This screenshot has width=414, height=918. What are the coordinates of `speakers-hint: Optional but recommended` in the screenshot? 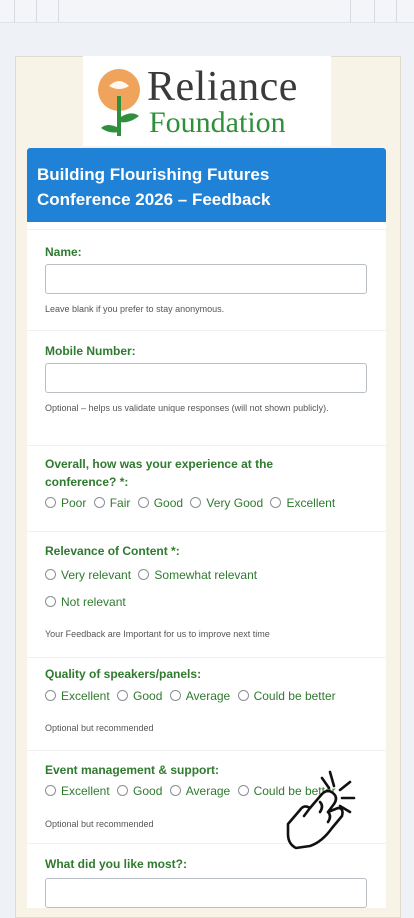 It's located at (99, 728).